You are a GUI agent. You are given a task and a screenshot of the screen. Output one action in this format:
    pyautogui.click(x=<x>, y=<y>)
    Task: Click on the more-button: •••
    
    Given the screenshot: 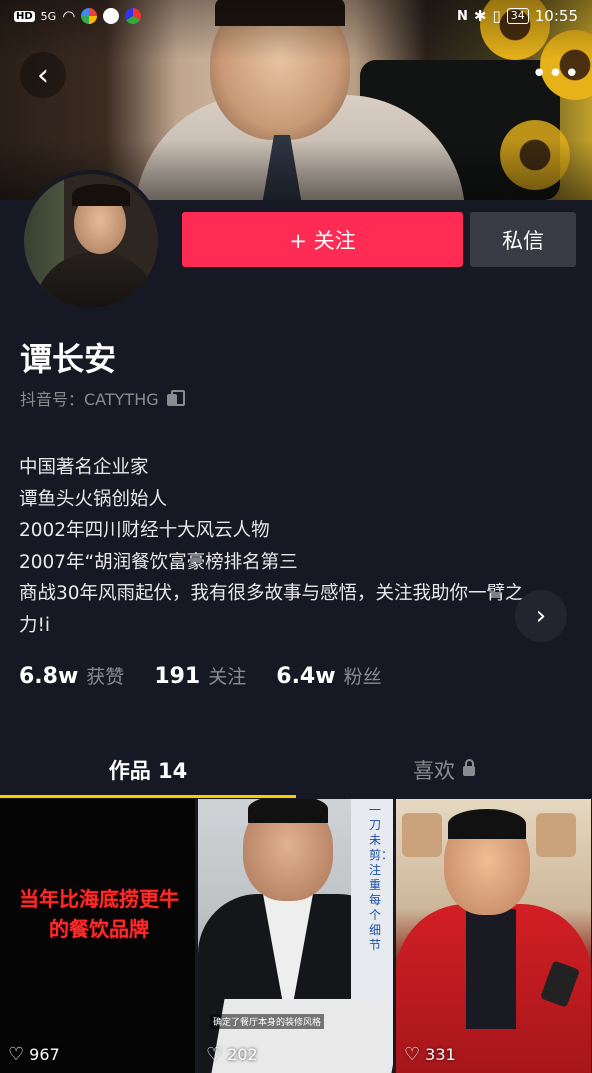 What is the action you would take?
    pyautogui.click(x=556, y=74)
    